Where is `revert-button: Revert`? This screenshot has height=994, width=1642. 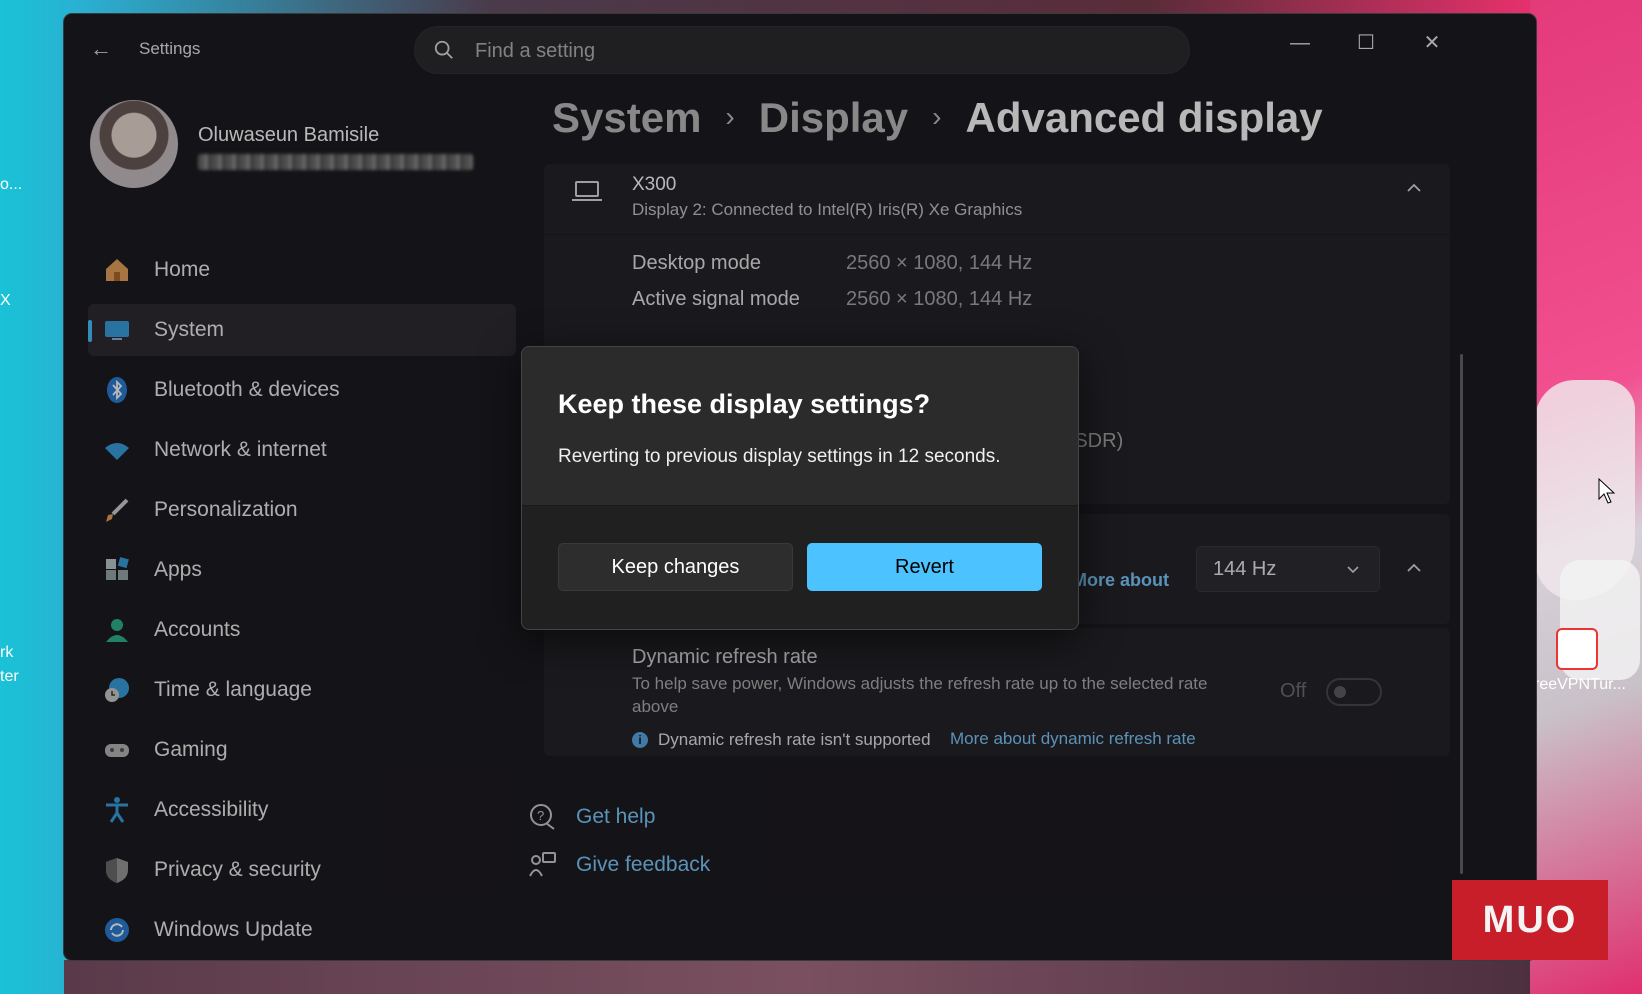 revert-button: Revert is located at coordinates (924, 567).